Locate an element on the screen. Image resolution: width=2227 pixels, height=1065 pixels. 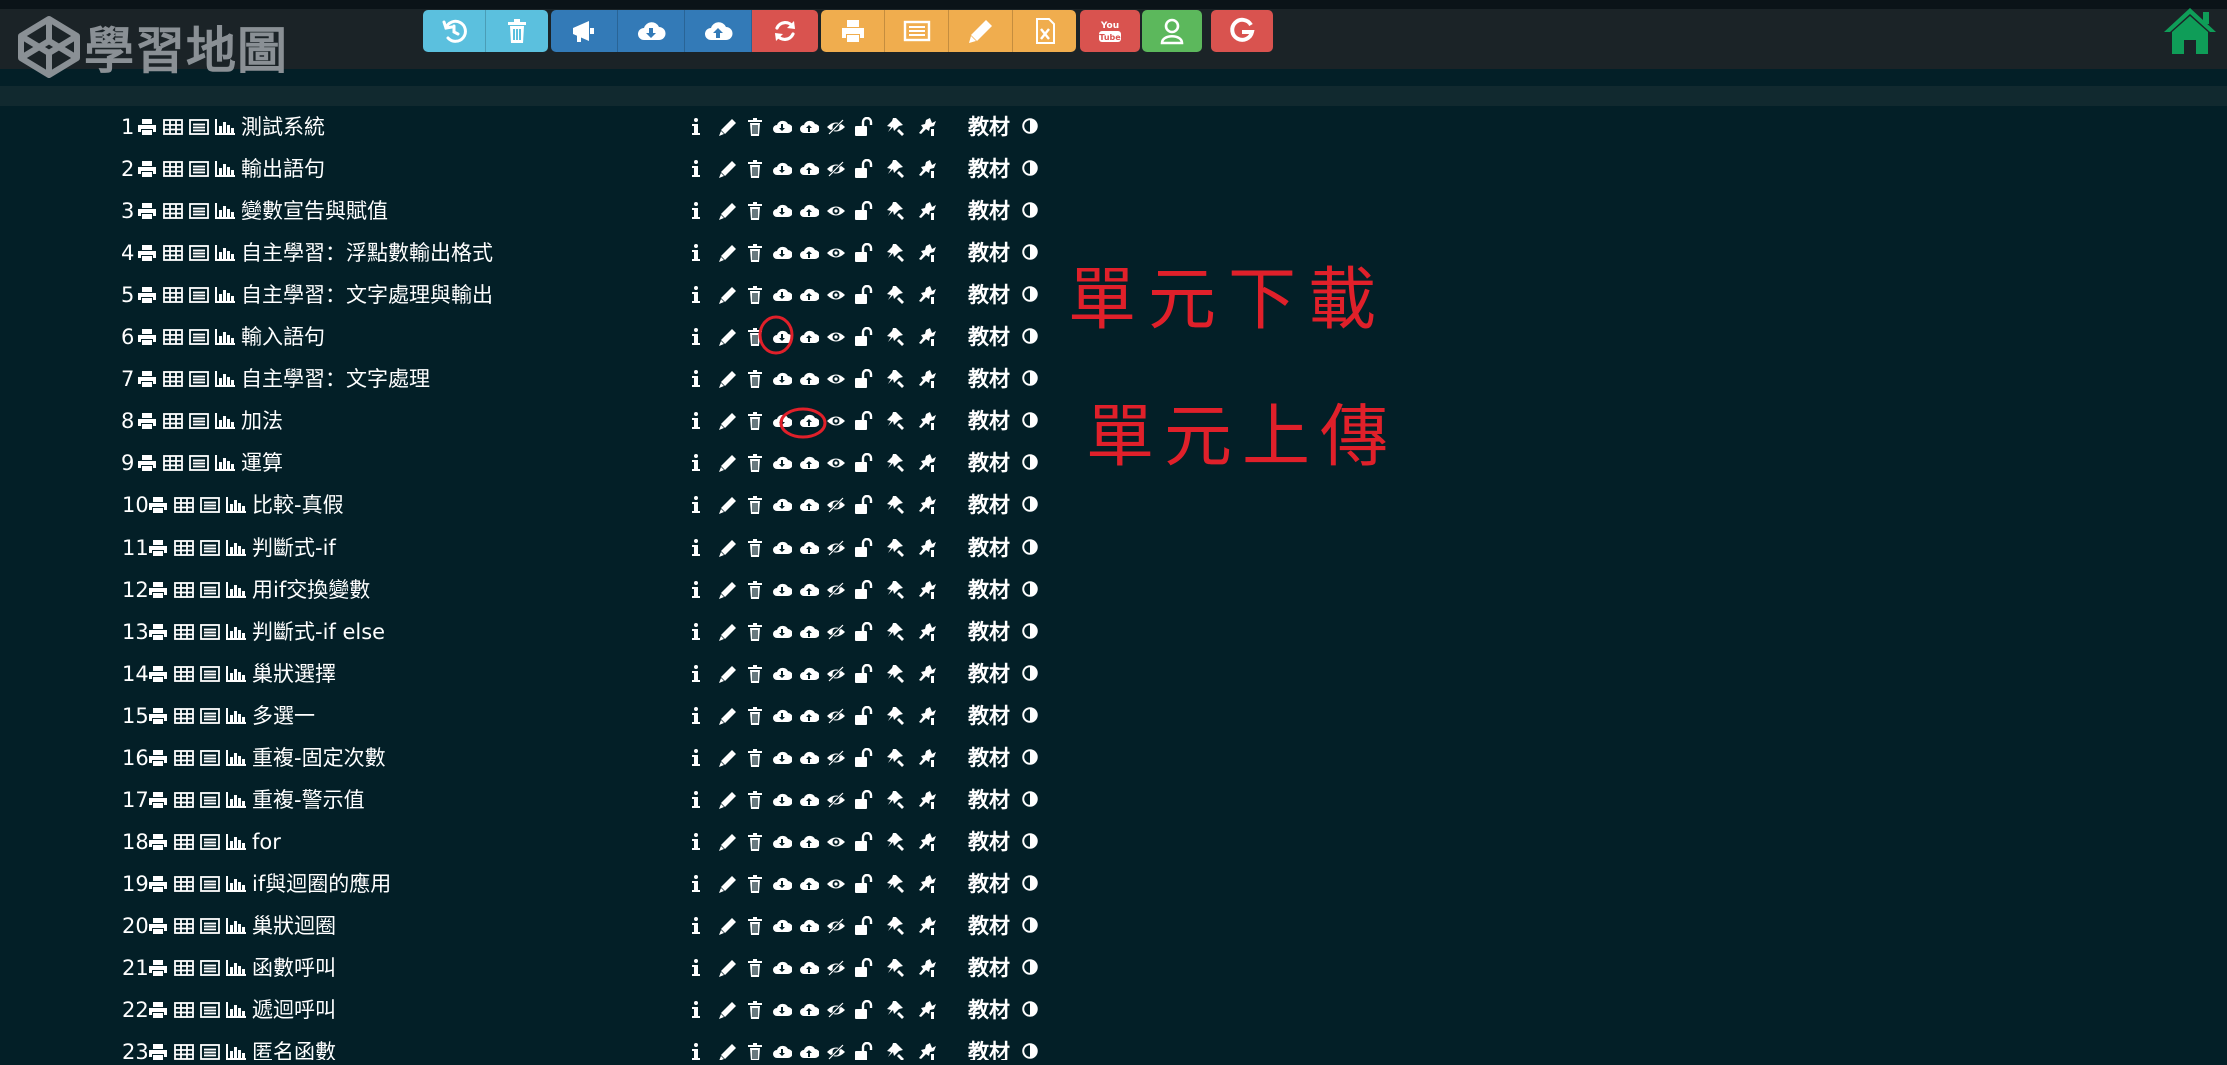
edit-button is located at coordinates (981, 31).